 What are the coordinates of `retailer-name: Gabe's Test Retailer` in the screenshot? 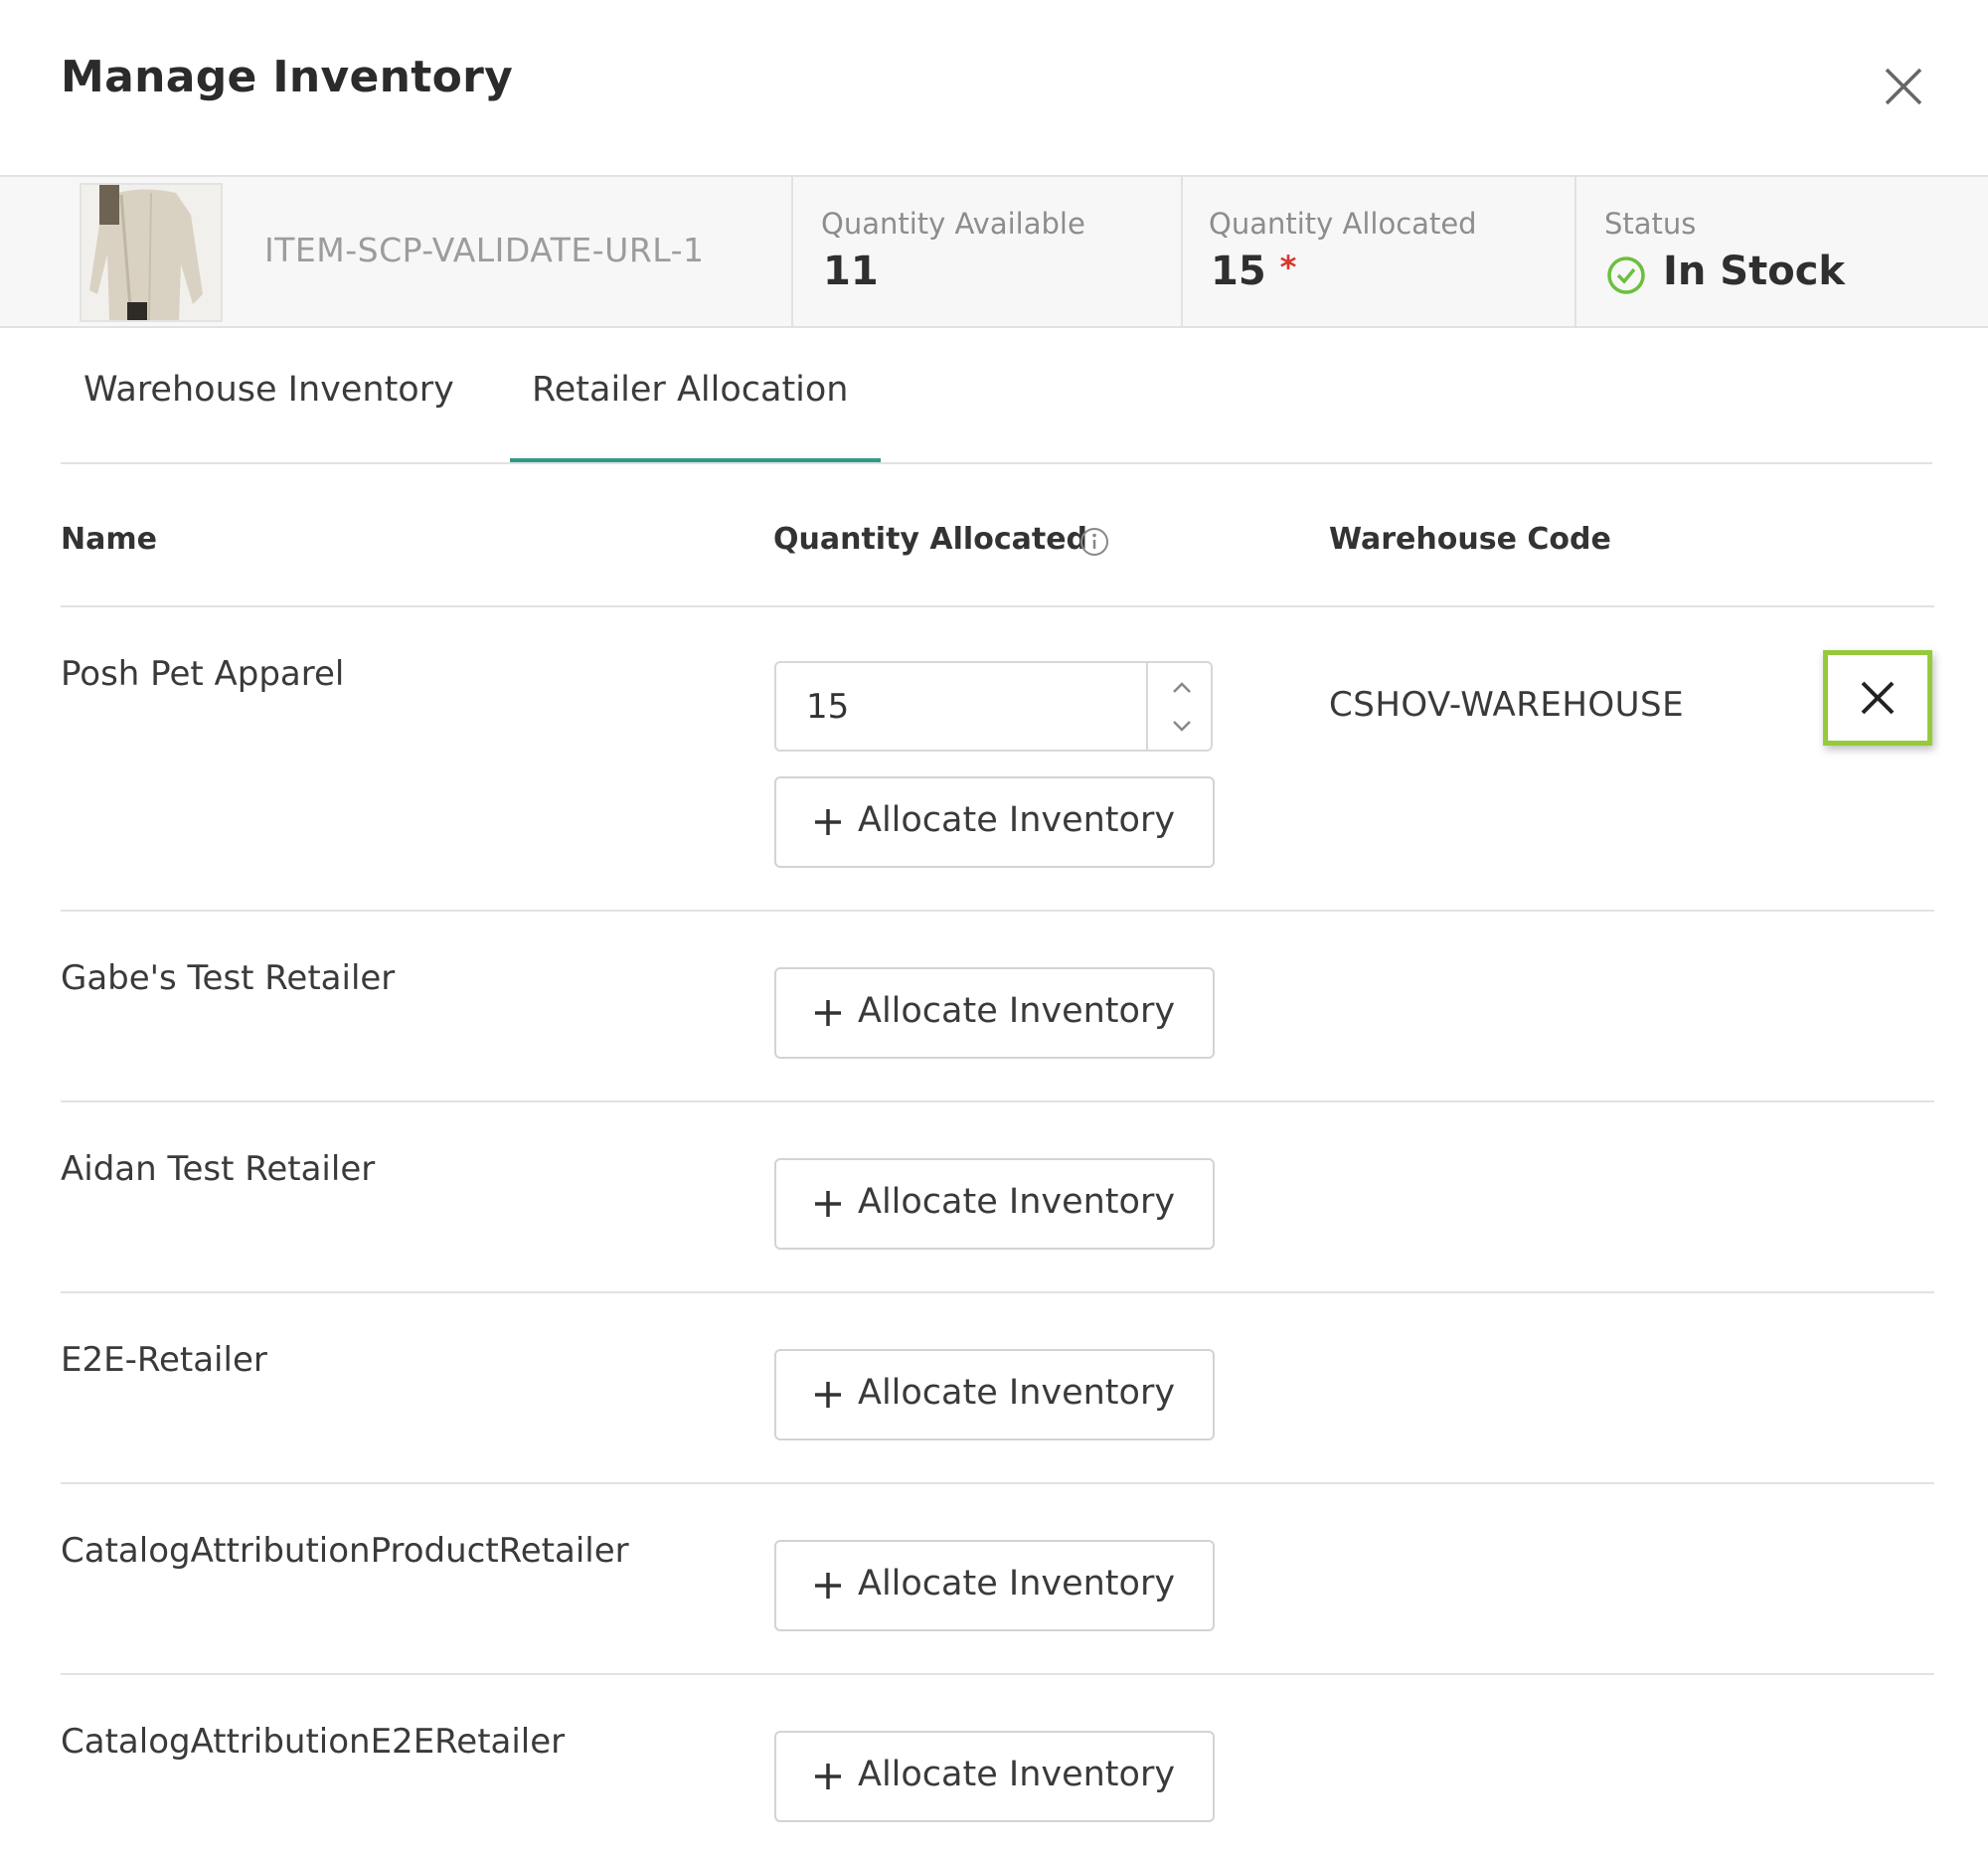 It's located at (228, 978).